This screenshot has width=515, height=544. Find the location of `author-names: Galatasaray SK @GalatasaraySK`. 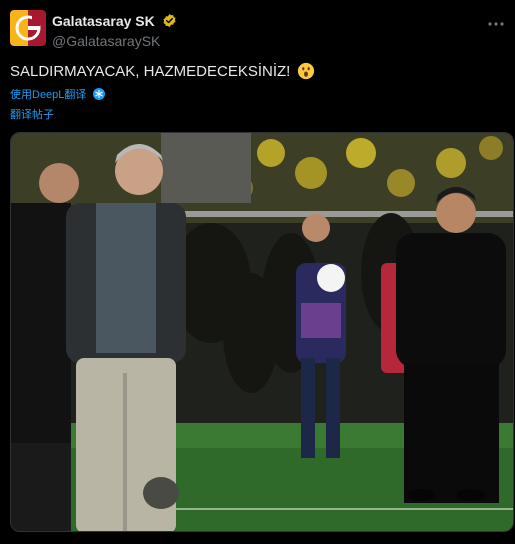

author-names: Galatasaray SK @GalatasaraySK is located at coordinates (114, 30).